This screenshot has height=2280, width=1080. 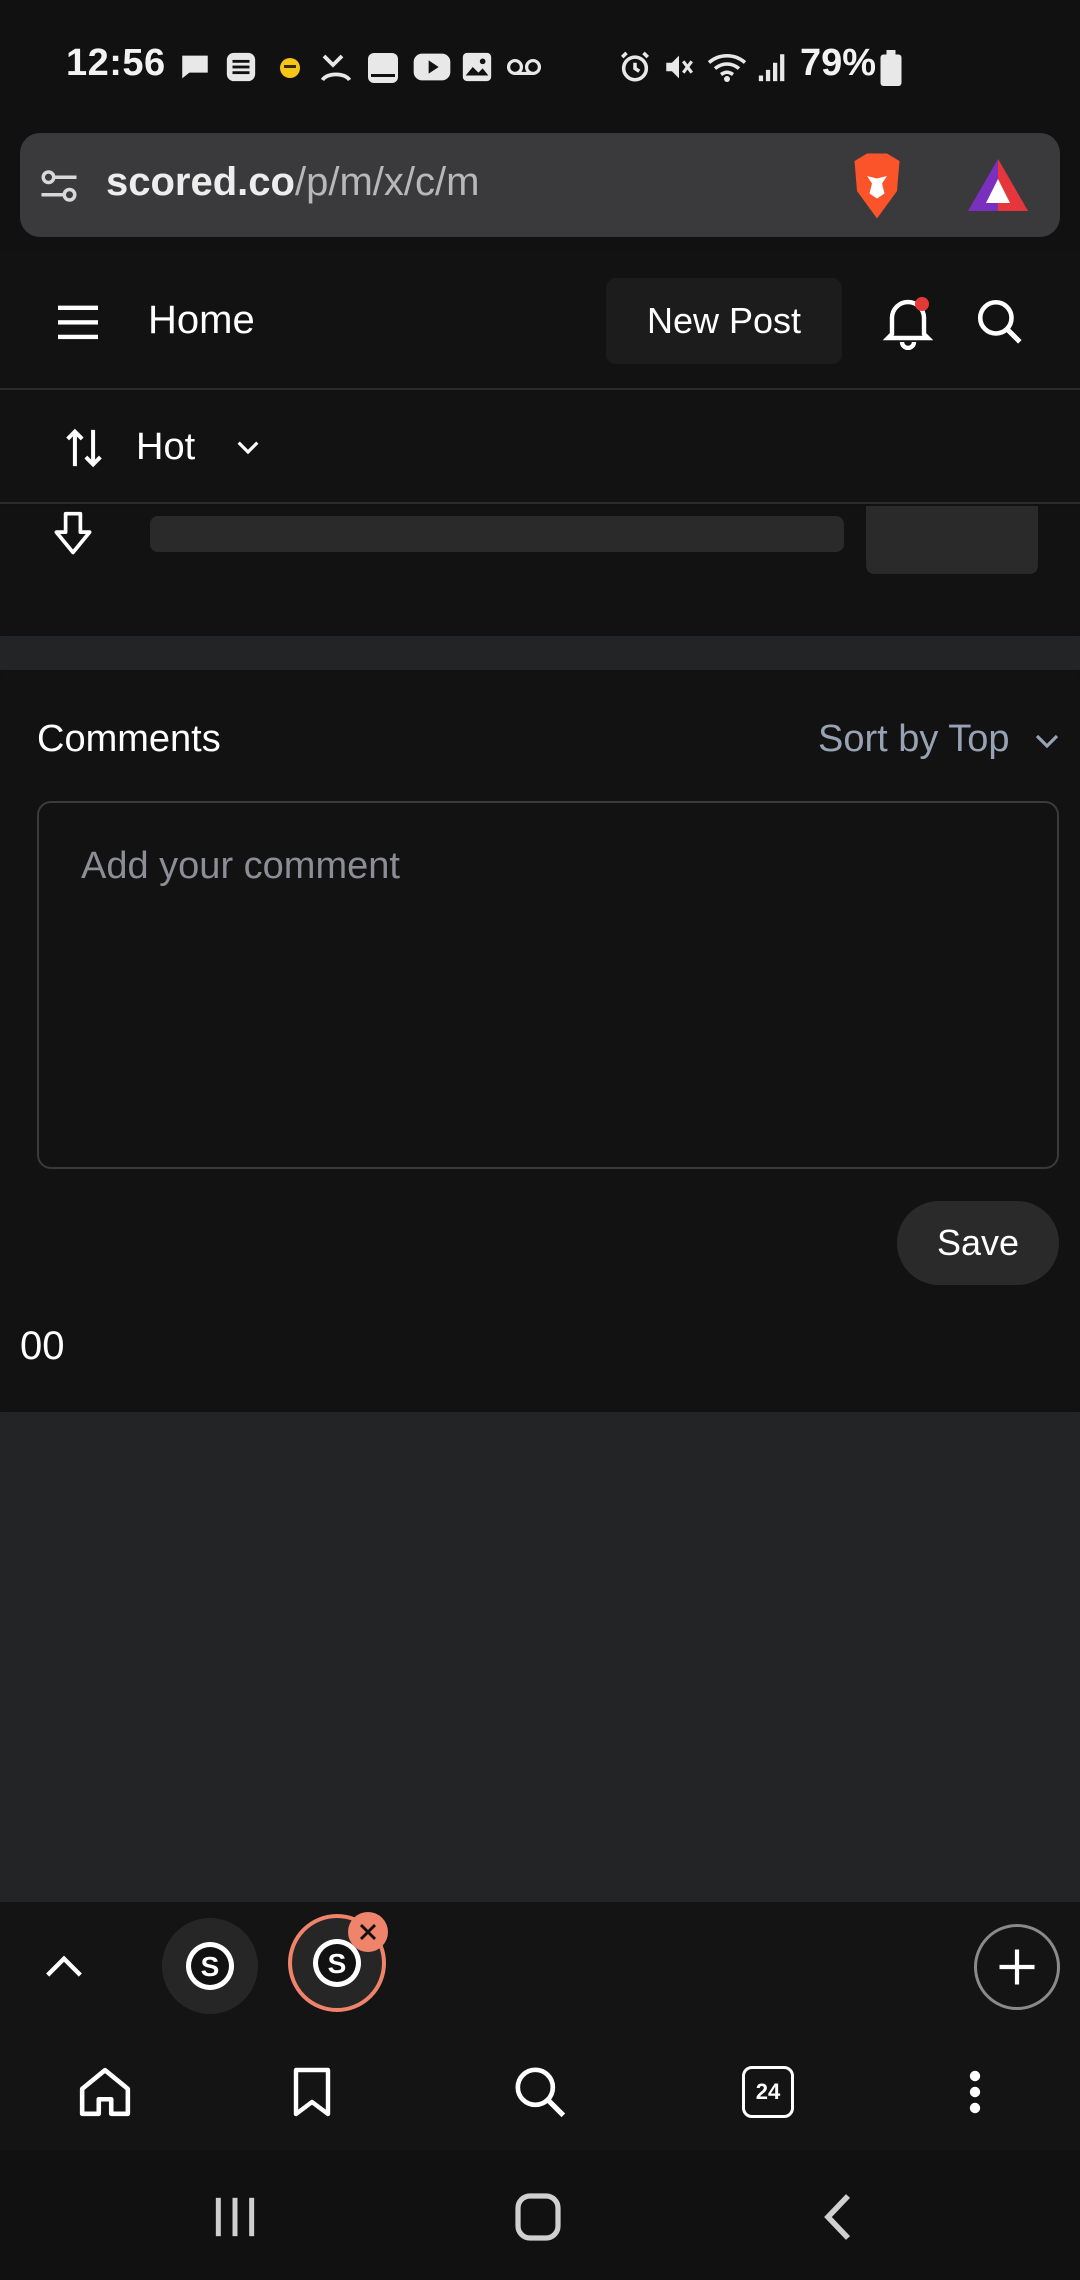 What do you see at coordinates (524, 67) in the screenshot?
I see `voicemail-icon` at bounding box center [524, 67].